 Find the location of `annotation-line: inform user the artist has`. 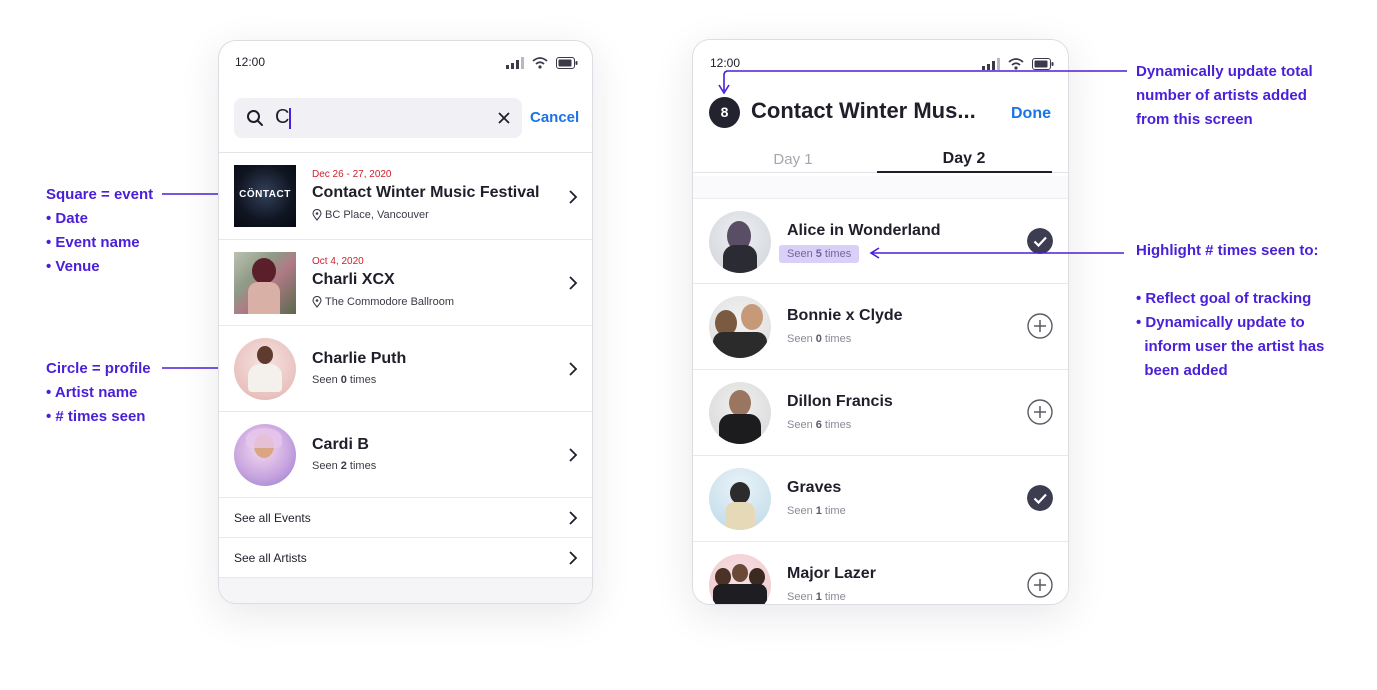

annotation-line: inform user the artist has is located at coordinates (1230, 346).